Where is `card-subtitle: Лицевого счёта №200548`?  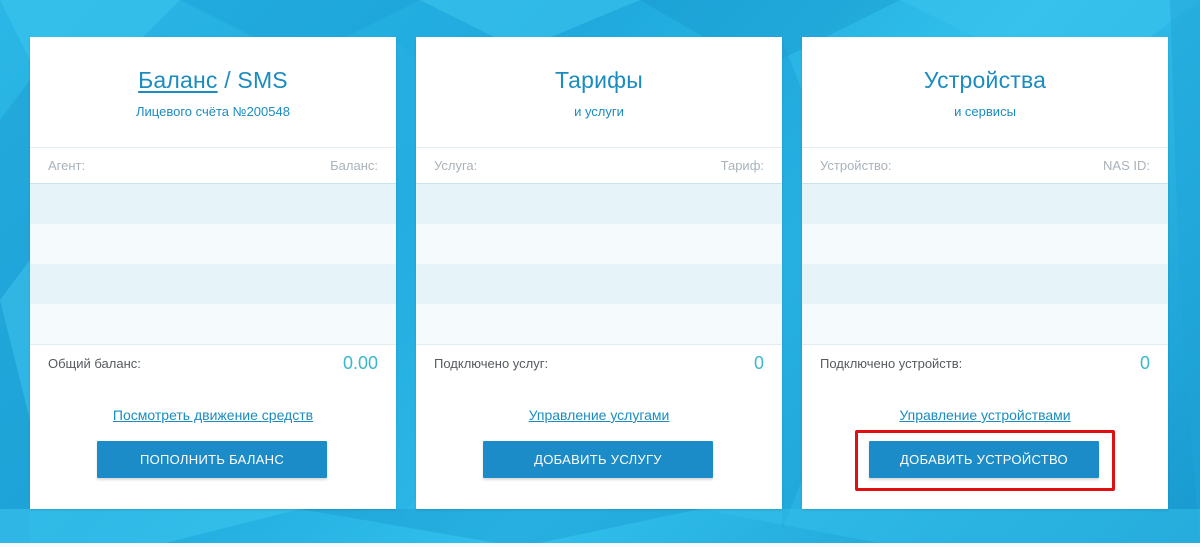
card-subtitle: Лицевого счёта №200548 is located at coordinates (213, 111).